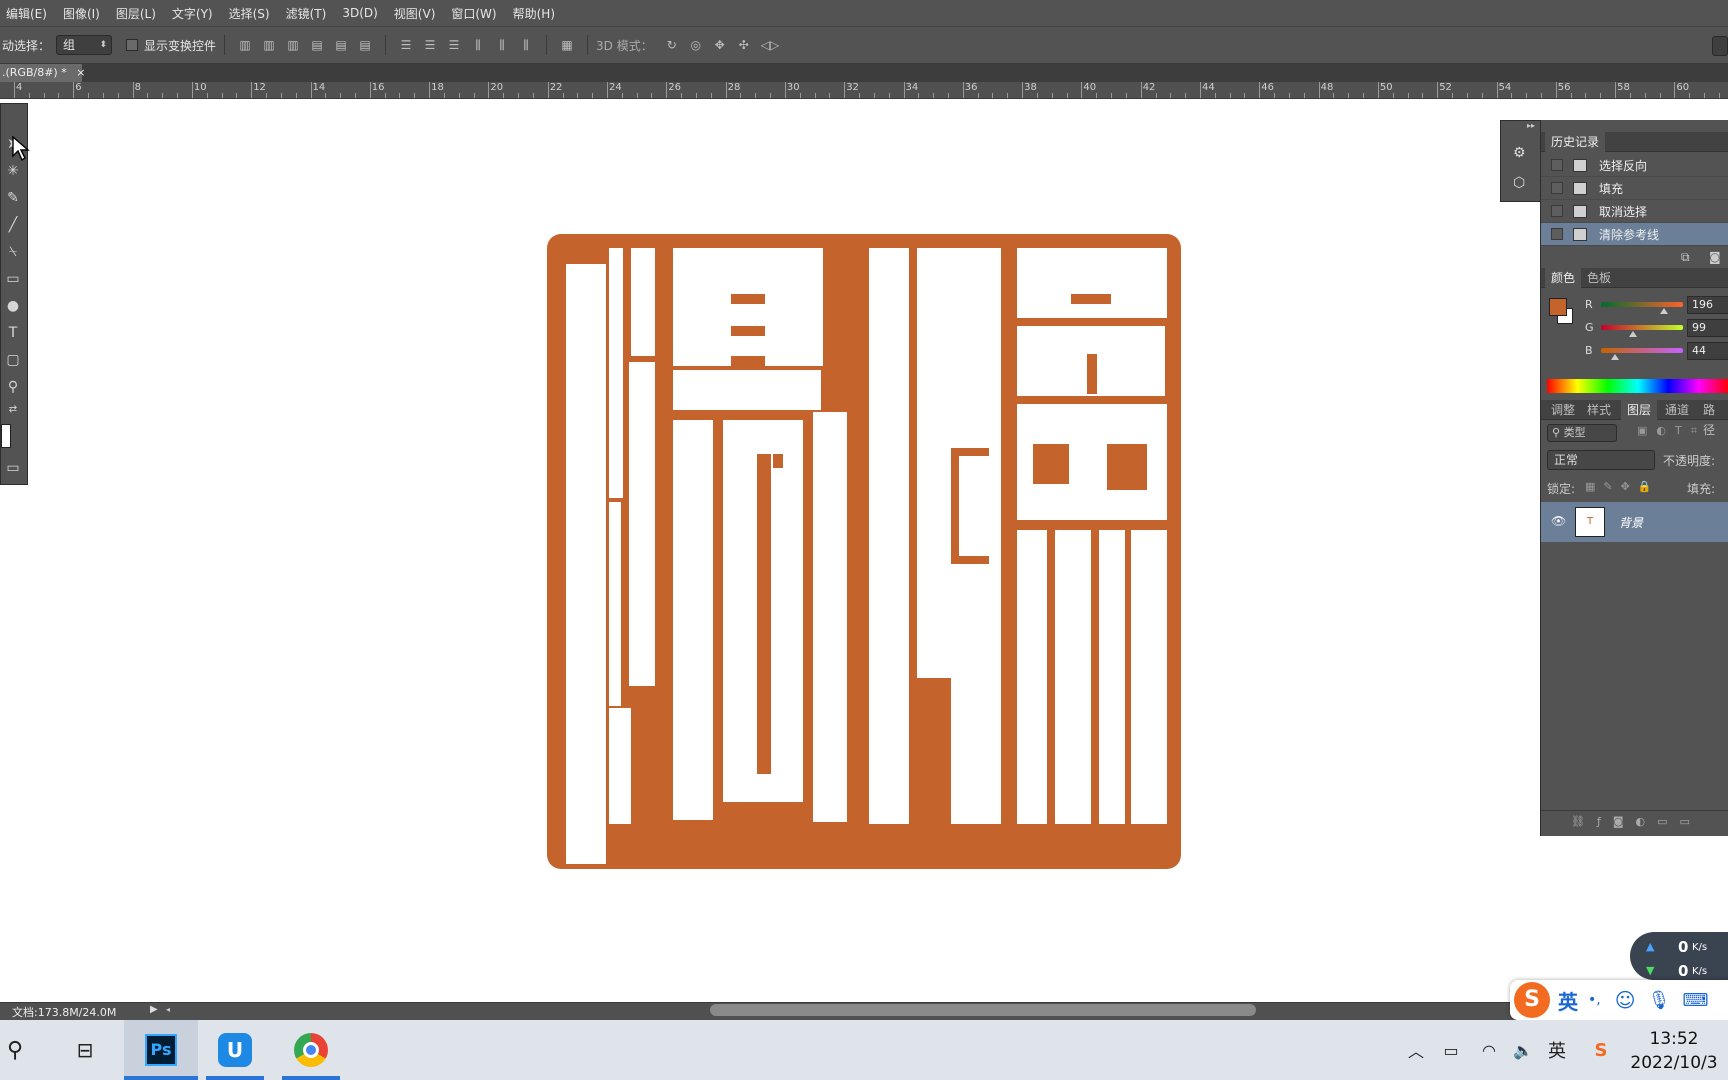 The height and width of the screenshot is (1080, 1728). What do you see at coordinates (415, 13) in the screenshot?
I see `menu-view: 视图(V)` at bounding box center [415, 13].